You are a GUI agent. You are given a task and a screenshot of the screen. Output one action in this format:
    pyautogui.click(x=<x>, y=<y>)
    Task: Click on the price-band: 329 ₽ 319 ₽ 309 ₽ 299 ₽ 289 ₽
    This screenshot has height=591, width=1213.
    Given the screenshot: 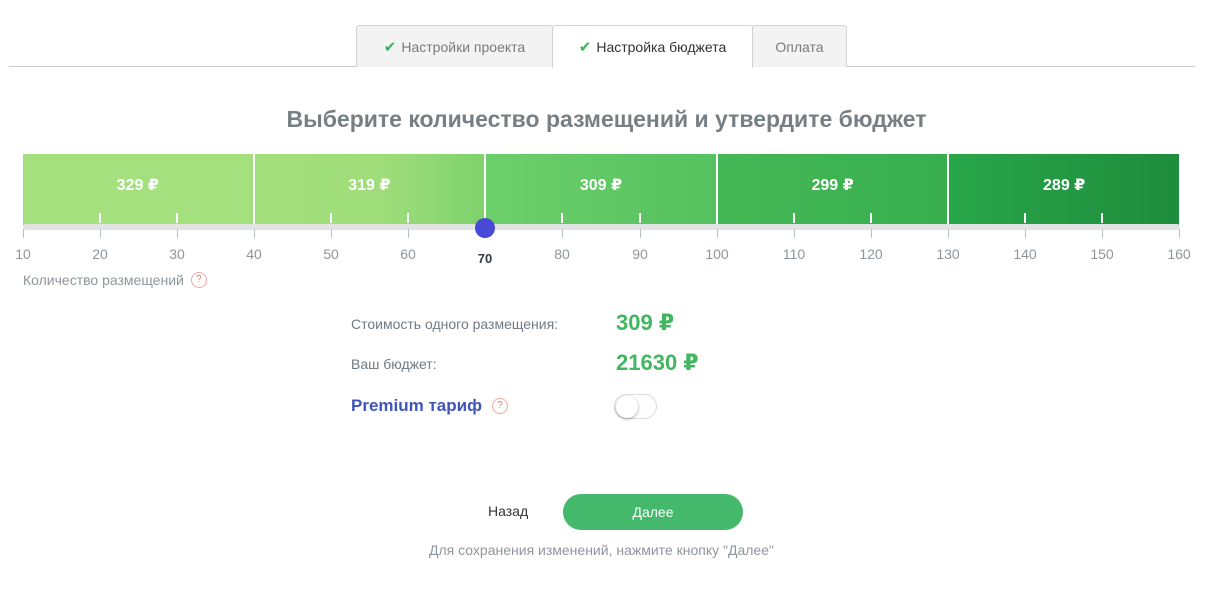 What is the action you would take?
    pyautogui.click(x=601, y=189)
    